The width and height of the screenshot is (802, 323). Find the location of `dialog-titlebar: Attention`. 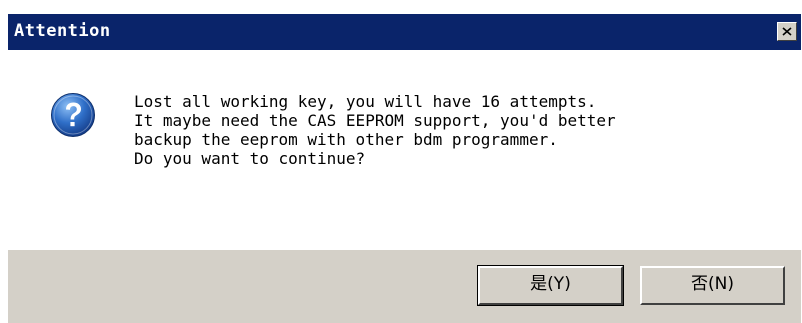

dialog-titlebar: Attention is located at coordinates (404, 32).